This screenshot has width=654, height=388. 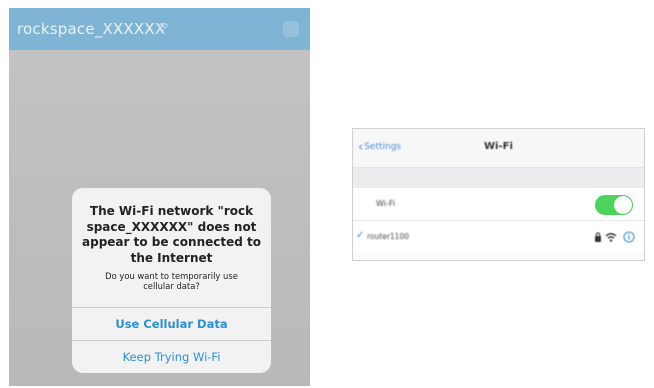 I want to click on toggle-knob, so click(x=623, y=205).